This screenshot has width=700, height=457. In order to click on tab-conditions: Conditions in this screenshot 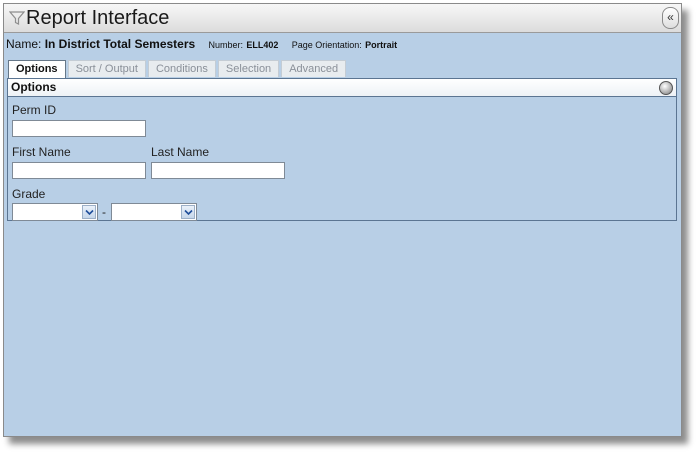, I will do `click(181, 68)`.